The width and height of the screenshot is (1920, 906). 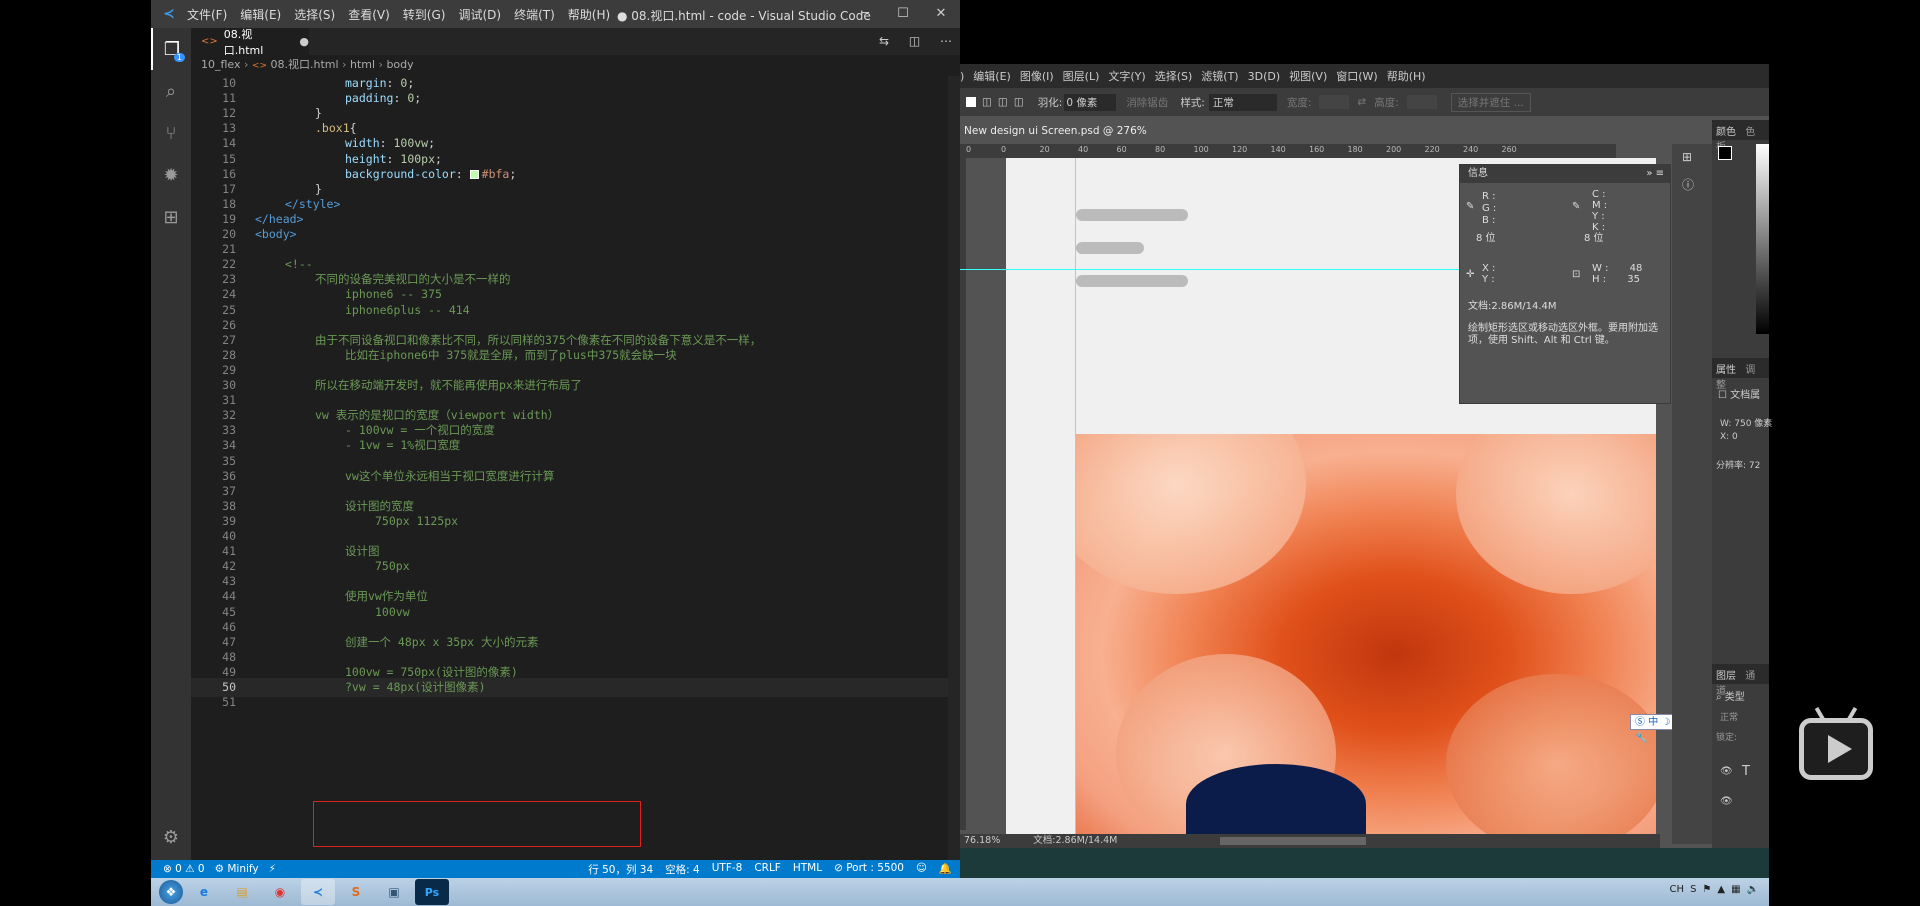 What do you see at coordinates (1066, 139) in the screenshot?
I see `ps-document-tab: New design ui Screen.psd @ 276%(RGB/8) ×` at bounding box center [1066, 139].